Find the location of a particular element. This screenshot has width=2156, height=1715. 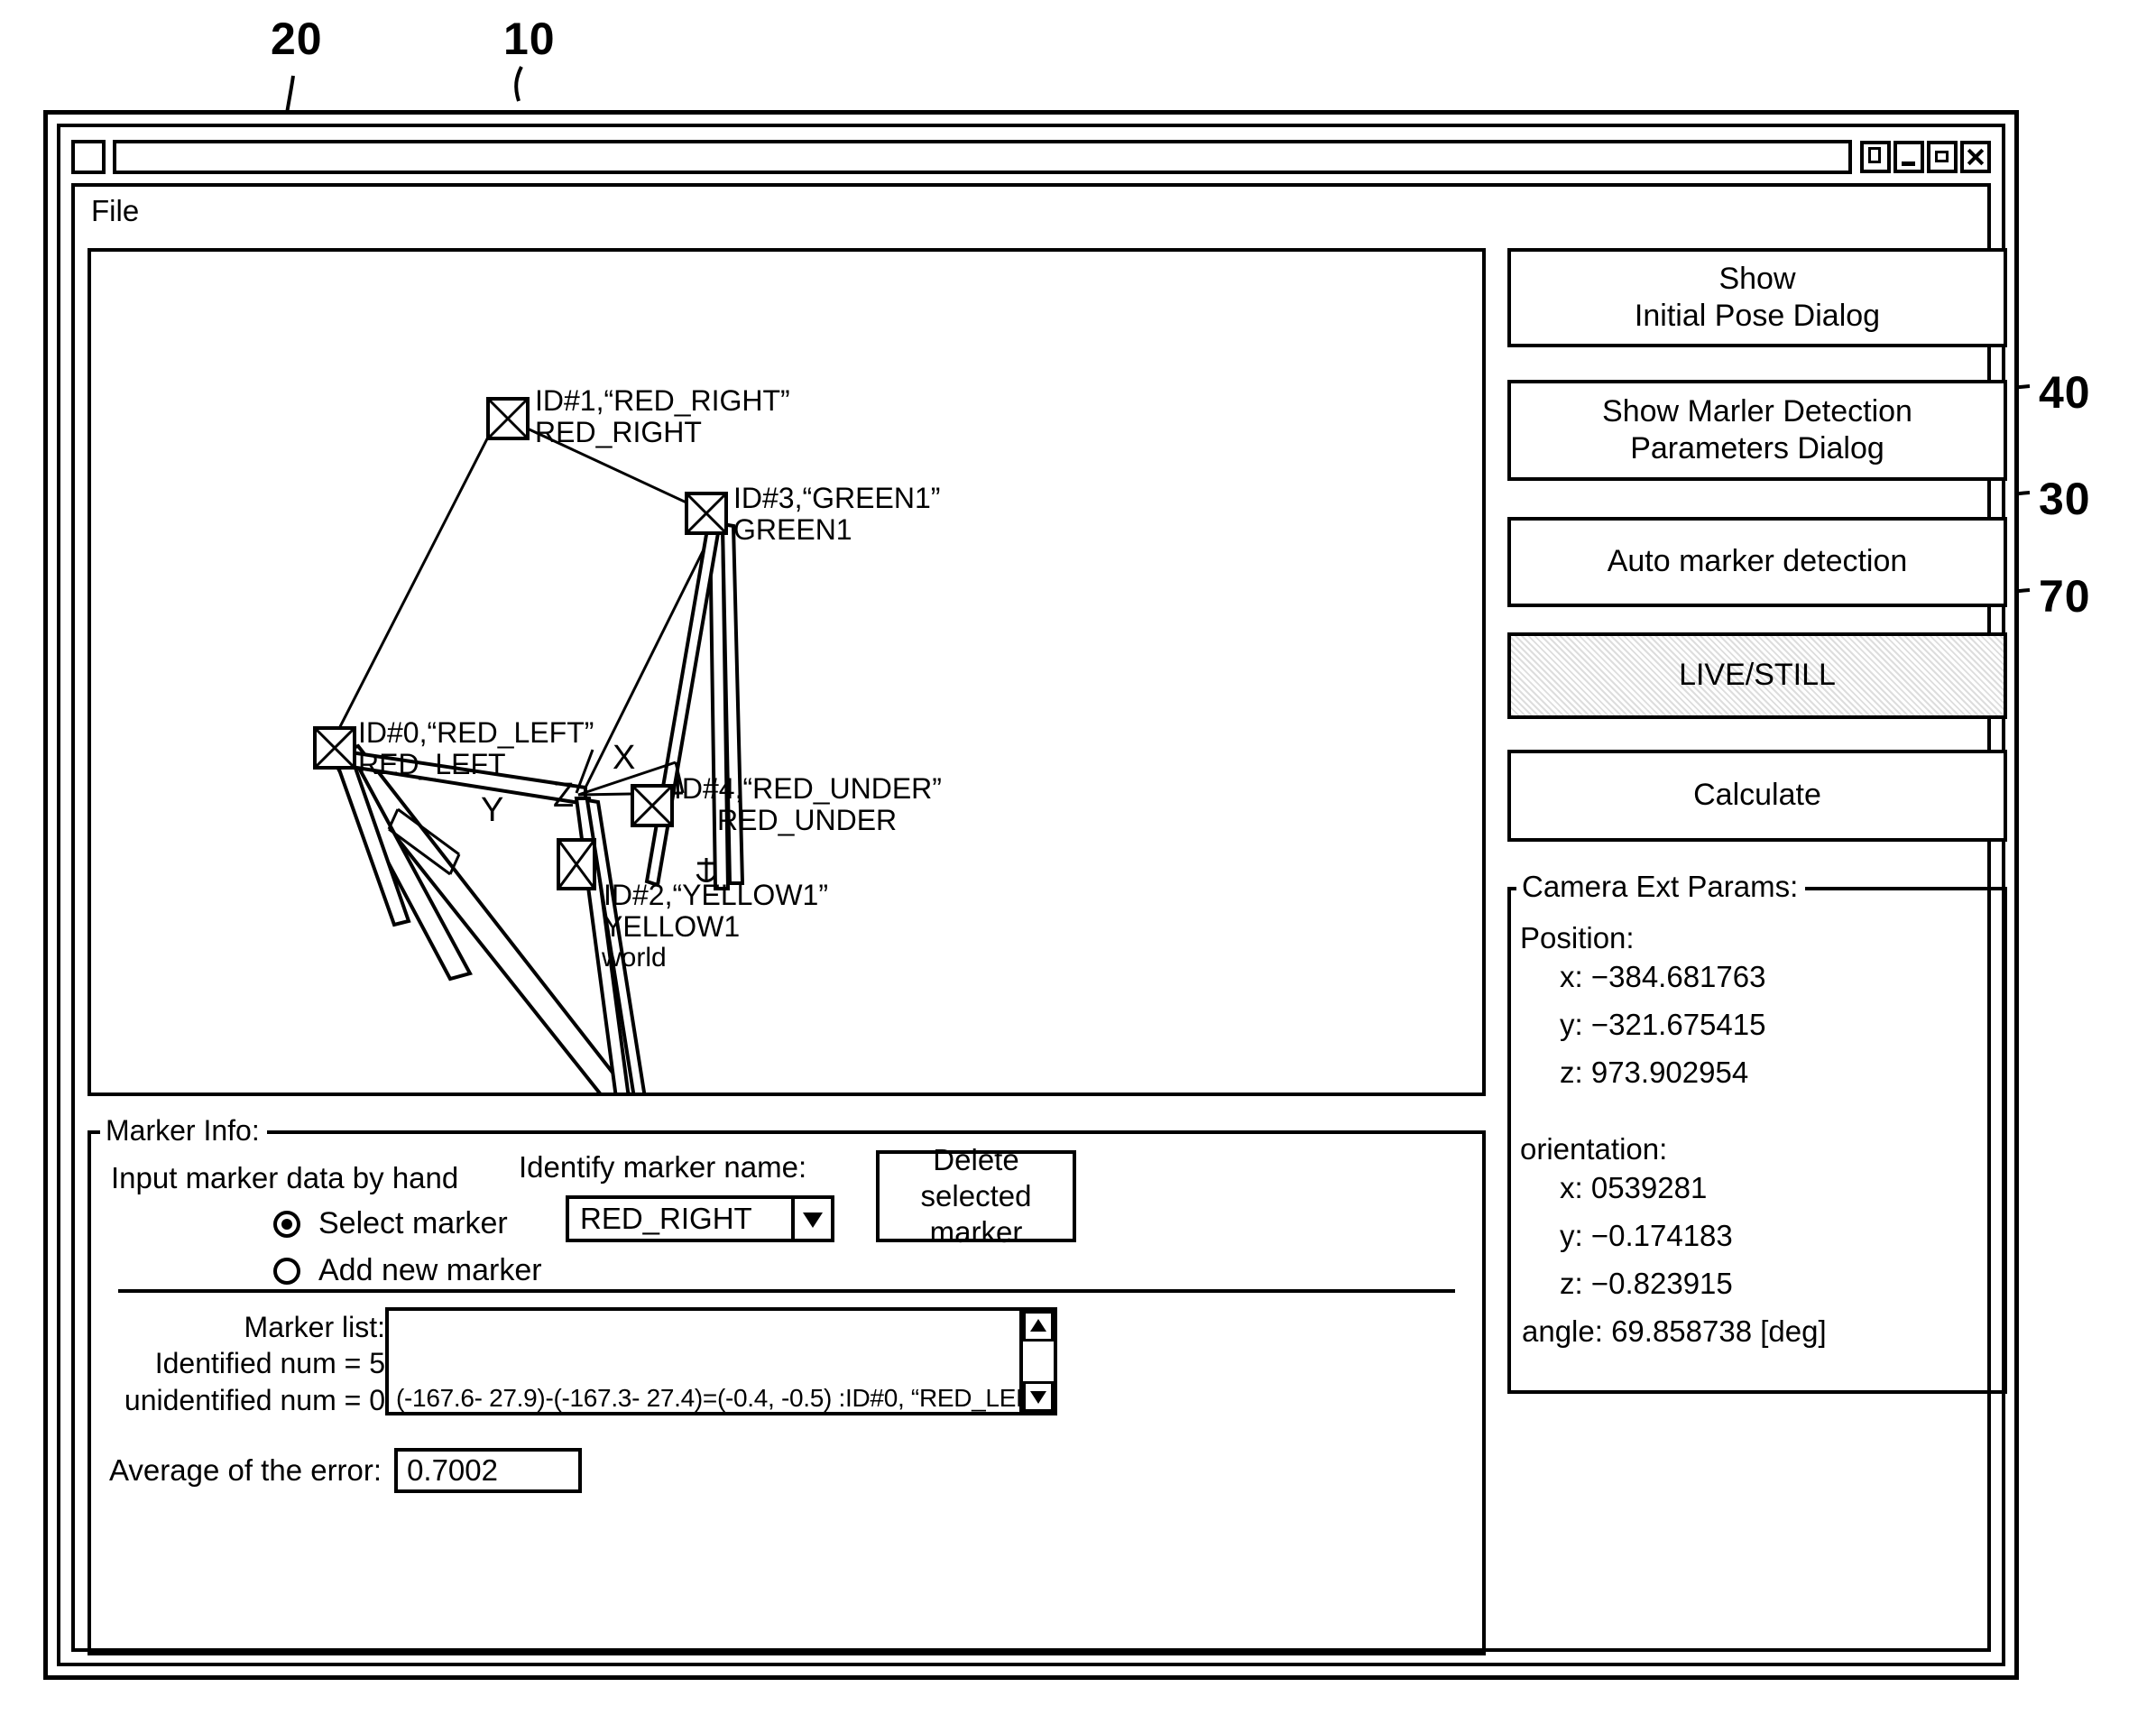

marker-label-yellow1: ID#2,“YELLOW1” YELLOW1 is located at coordinates (715, 911).